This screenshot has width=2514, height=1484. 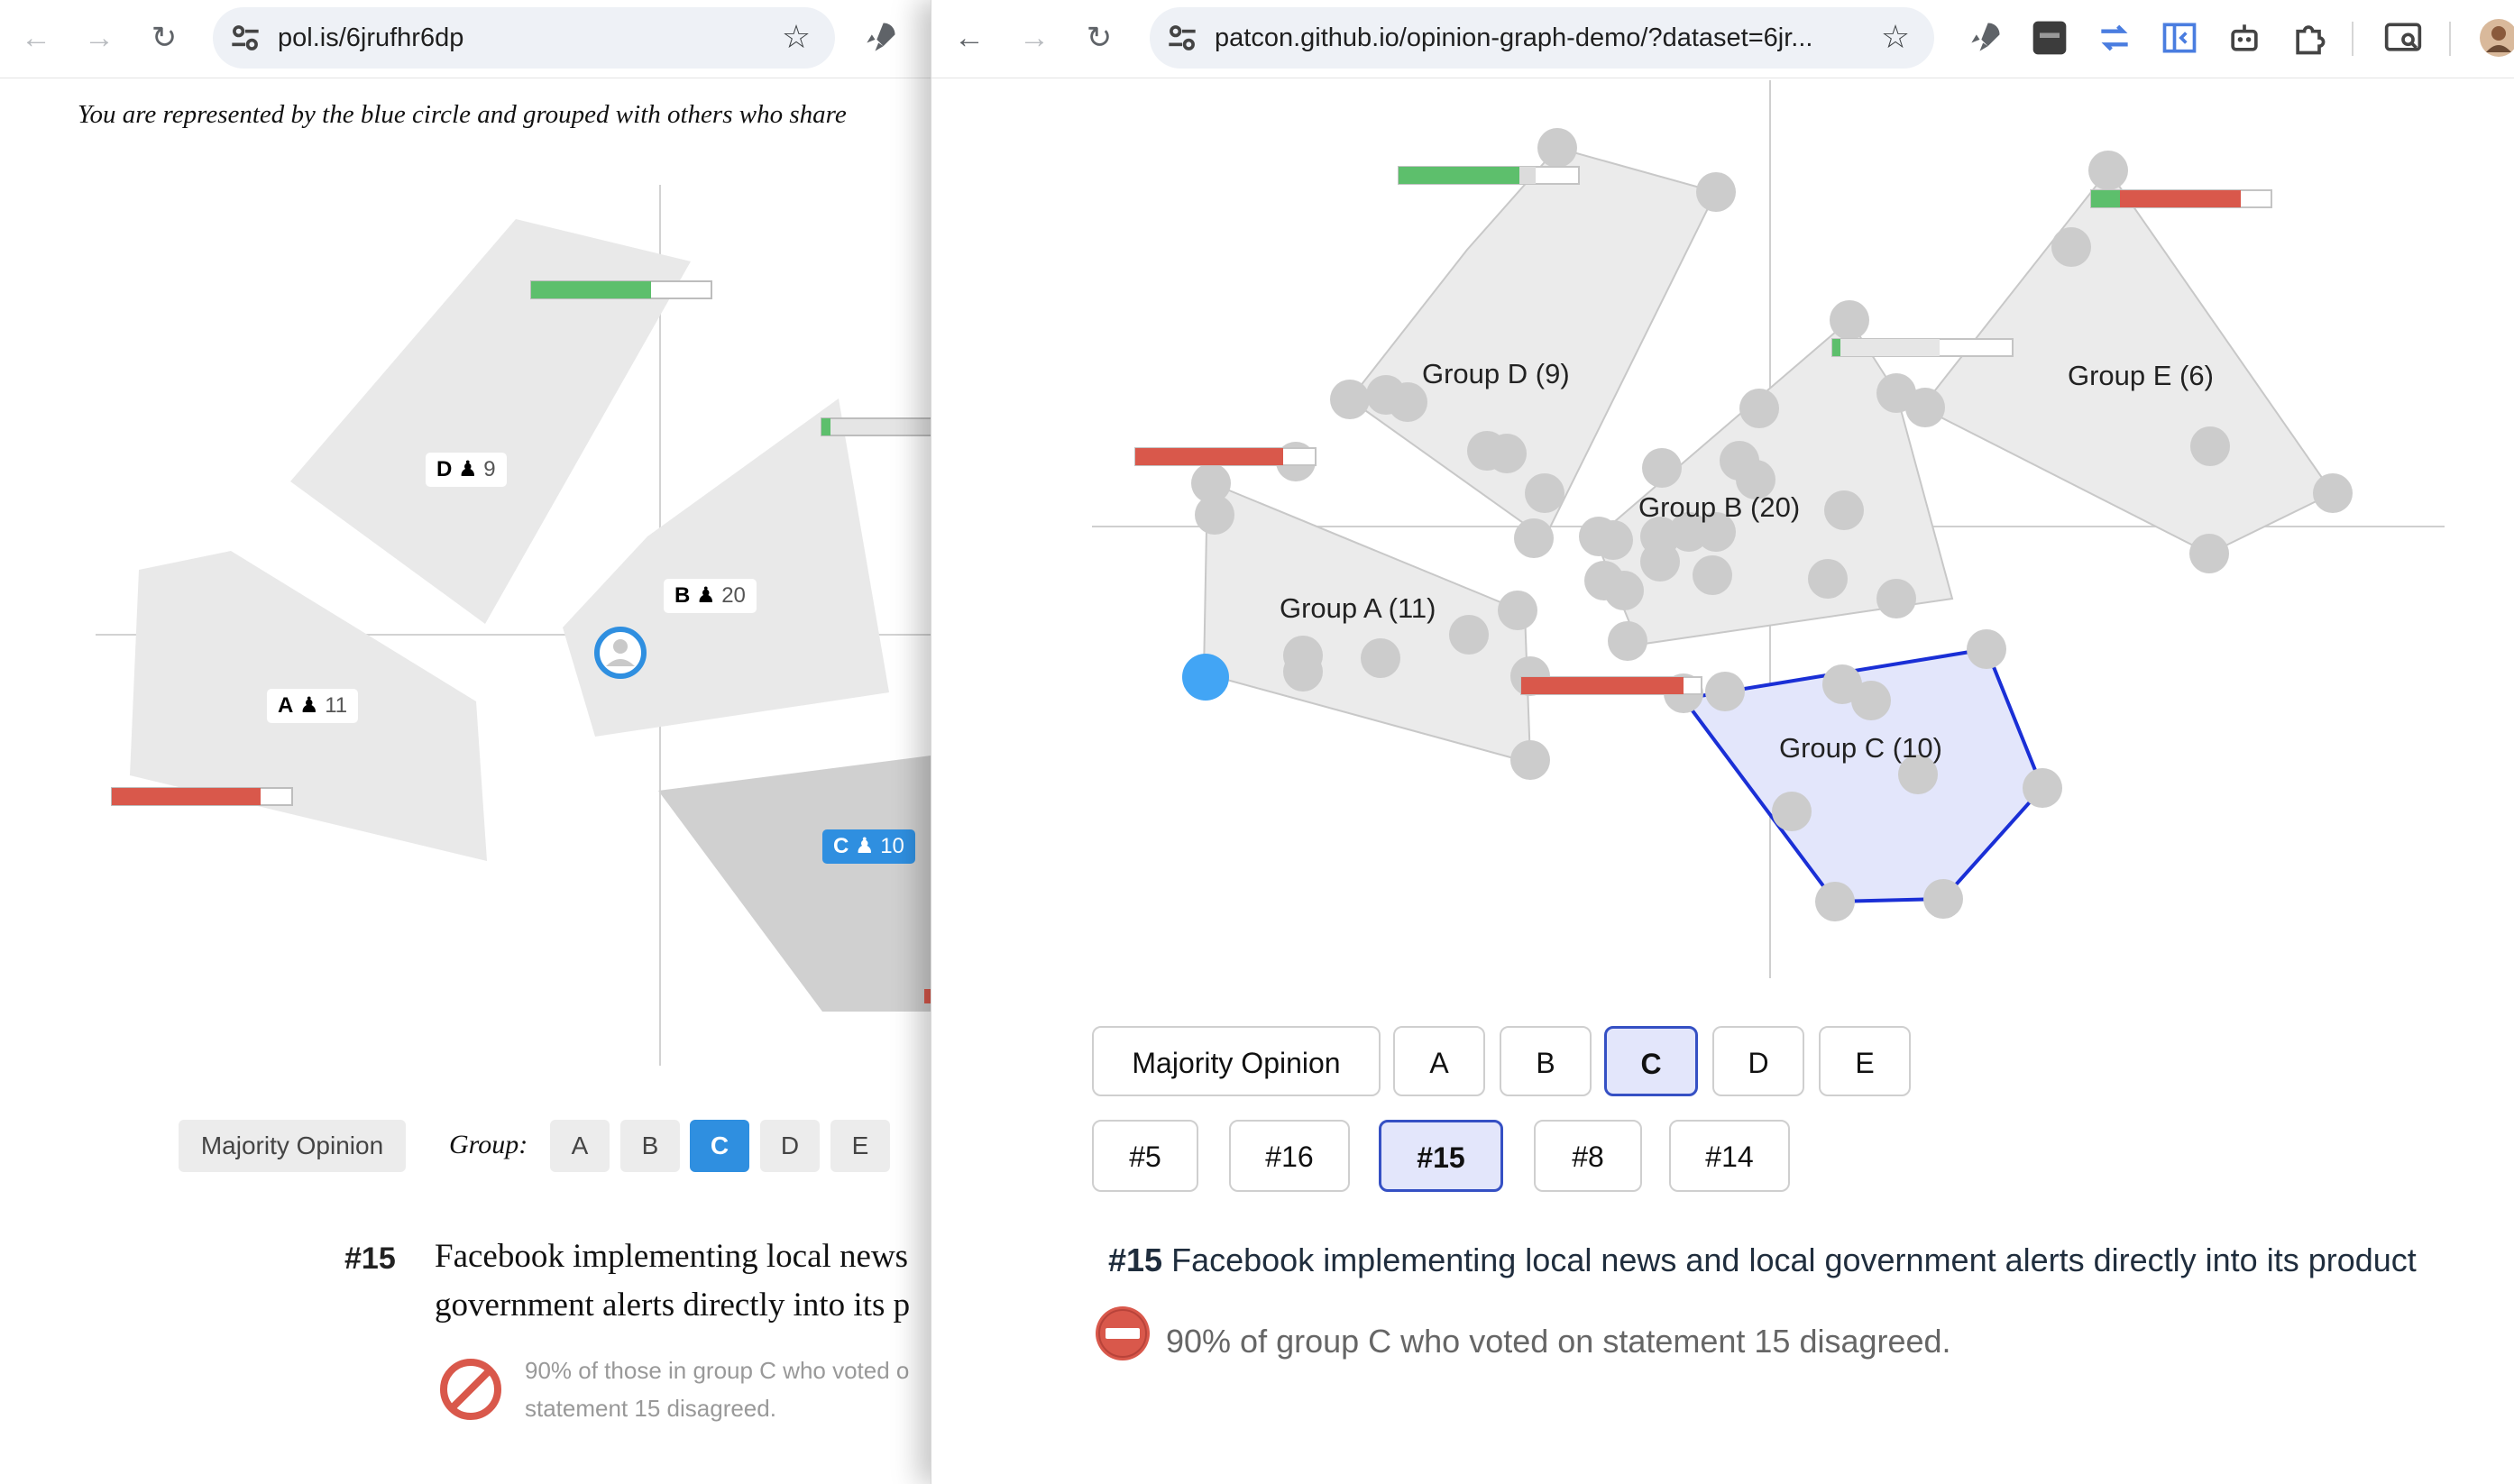 I want to click on polis-hull-c, so click(x=798, y=883).